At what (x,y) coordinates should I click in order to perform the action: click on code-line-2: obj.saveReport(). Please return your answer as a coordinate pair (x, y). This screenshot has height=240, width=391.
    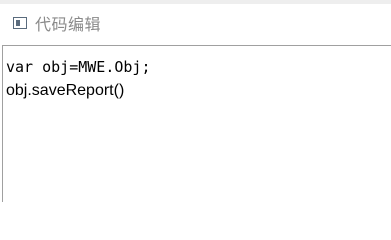
    Looking at the image, I should click on (65, 90).